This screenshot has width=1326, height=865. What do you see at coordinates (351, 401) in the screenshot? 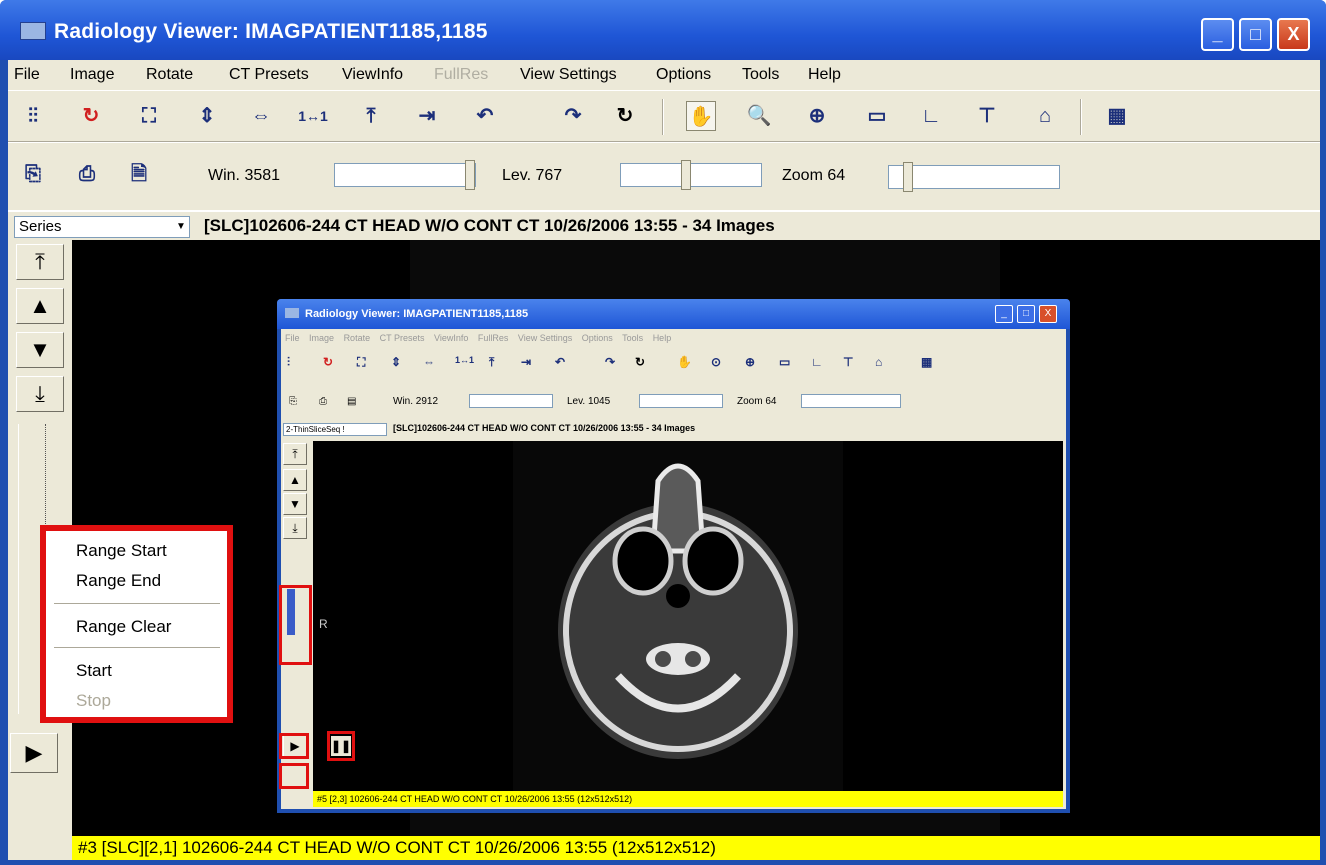
I see `inner-document-icon: ▤` at bounding box center [351, 401].